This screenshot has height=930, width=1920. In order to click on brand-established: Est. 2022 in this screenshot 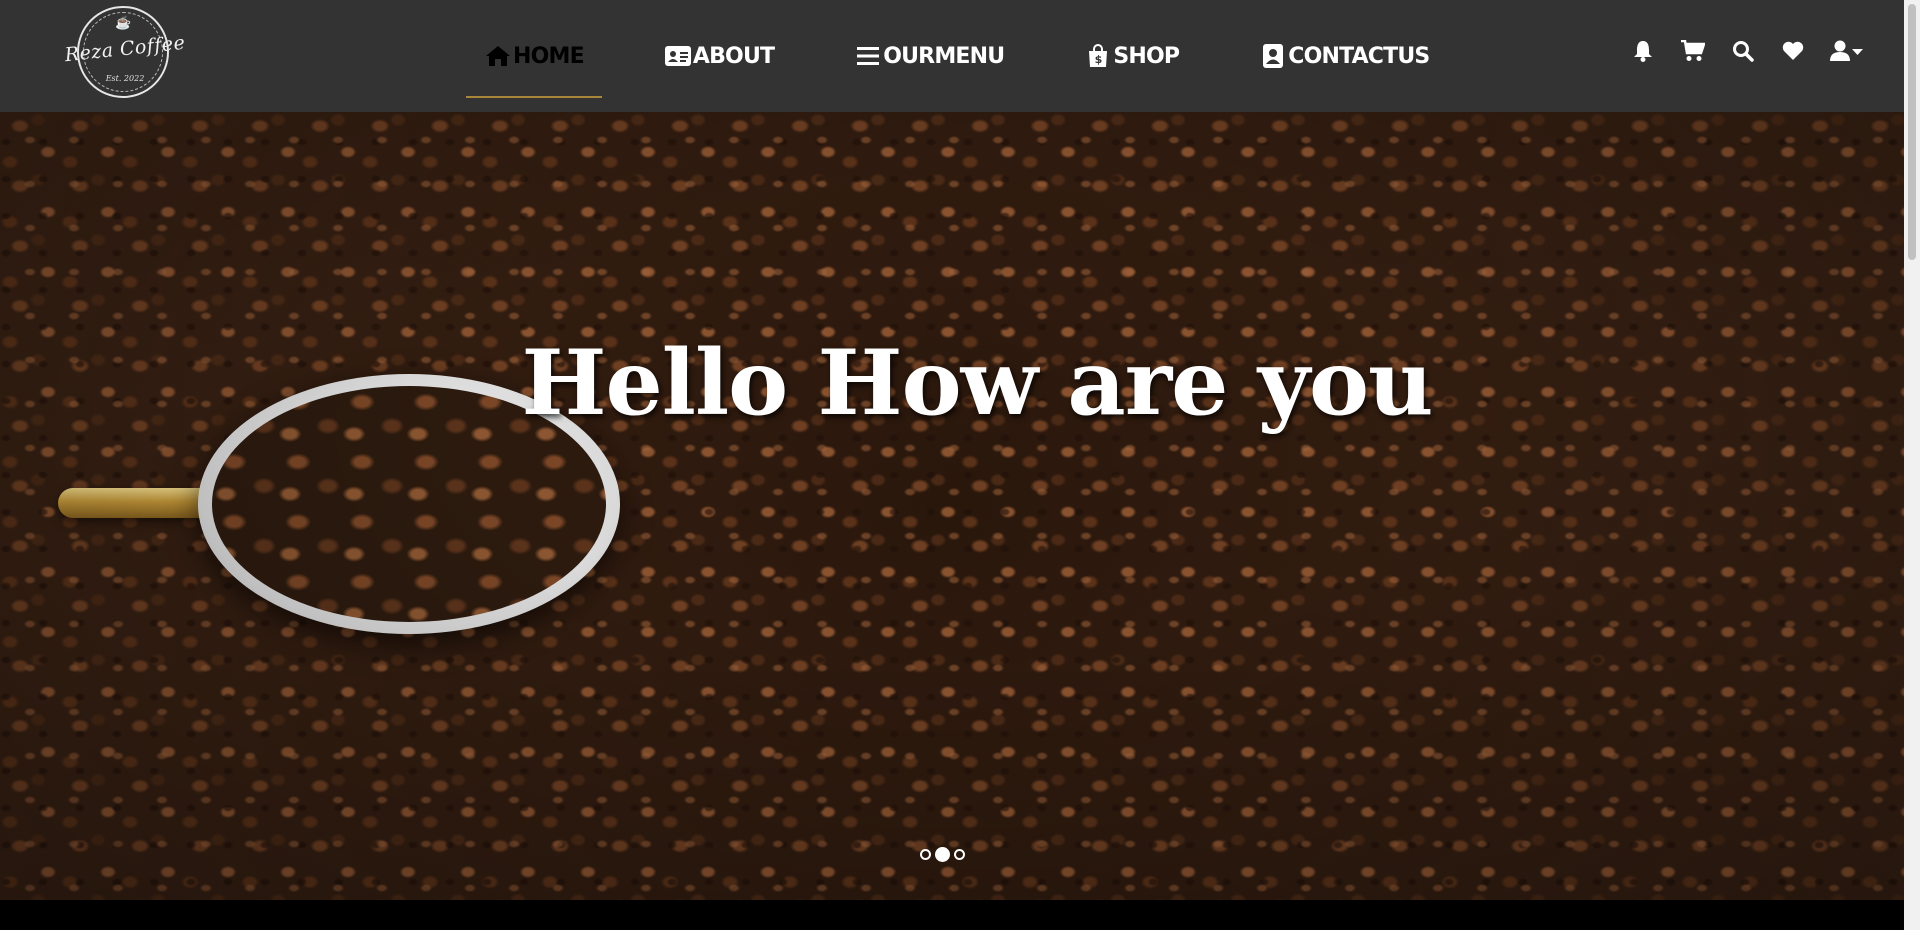, I will do `click(125, 78)`.